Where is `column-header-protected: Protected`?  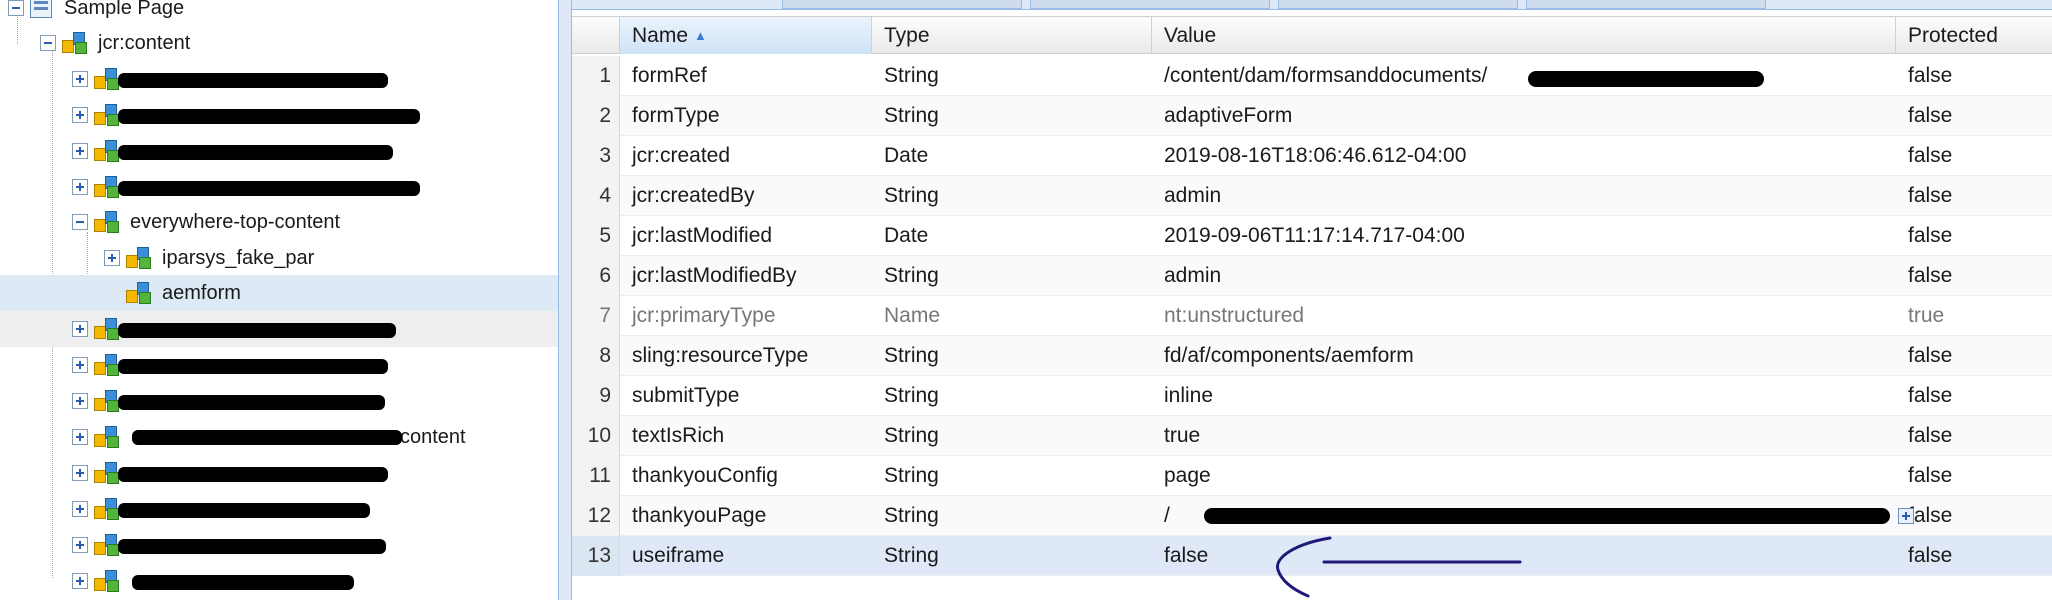
column-header-protected: Protected is located at coordinates (1974, 35).